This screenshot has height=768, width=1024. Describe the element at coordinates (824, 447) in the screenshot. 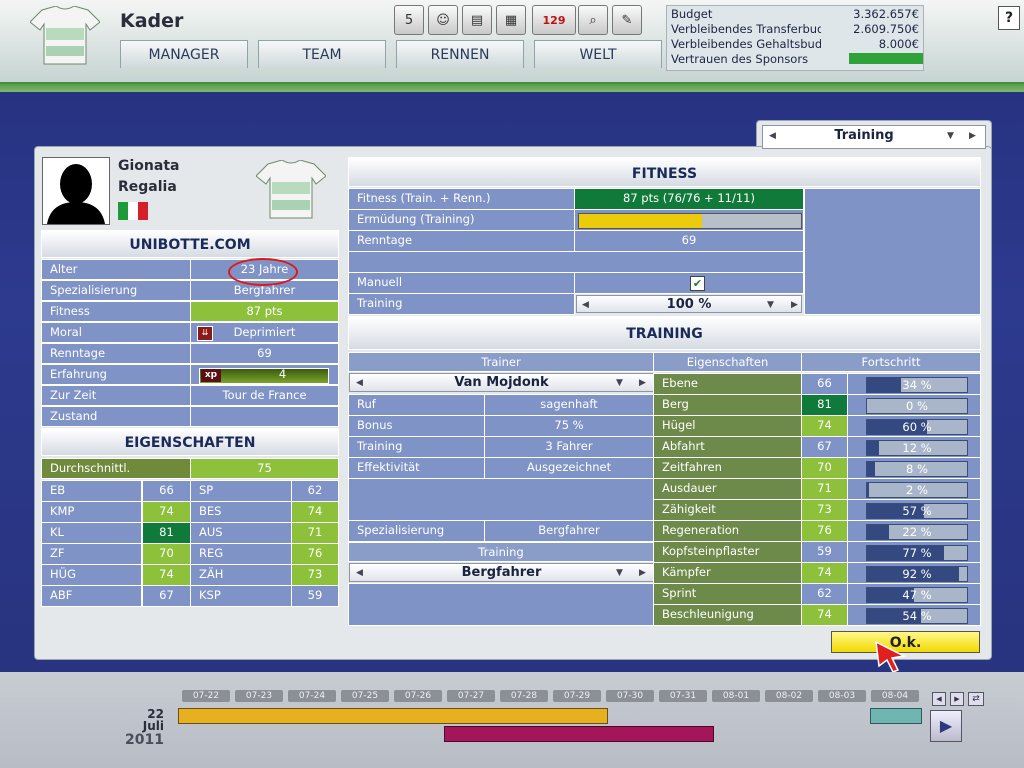

I see `training-attr-value: 67` at that location.